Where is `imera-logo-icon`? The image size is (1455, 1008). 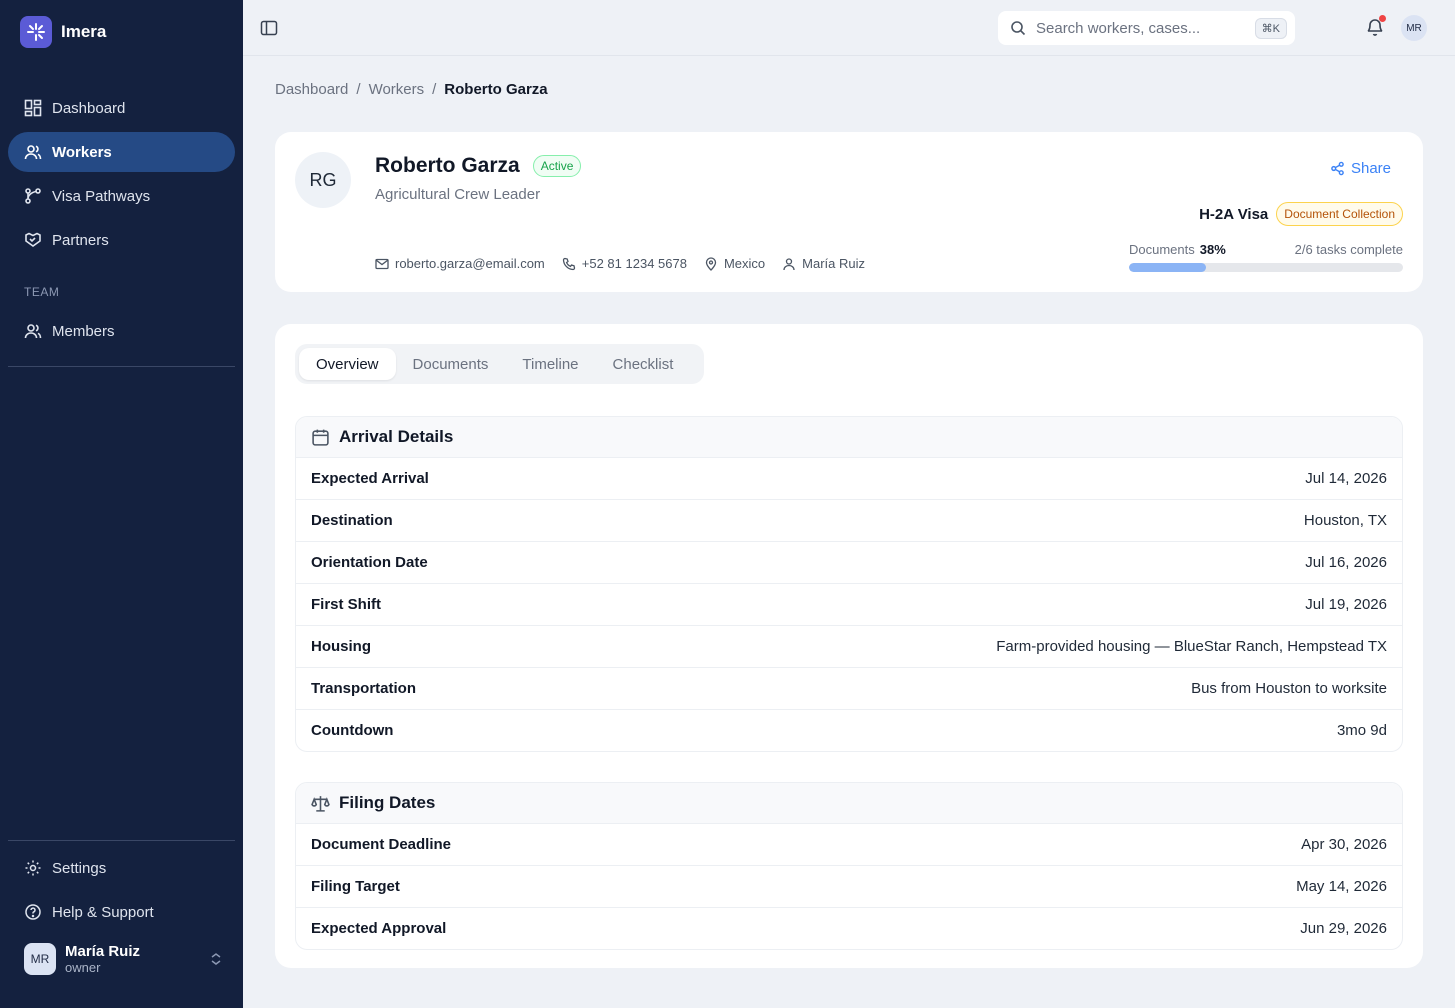 imera-logo-icon is located at coordinates (36, 32).